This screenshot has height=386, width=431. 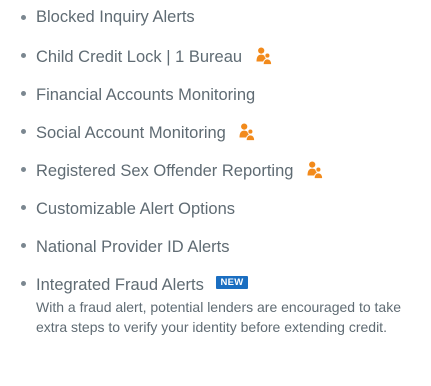 I want to click on feature-item-customizable-alert-options: Customizable Alert Options, so click(x=215, y=209).